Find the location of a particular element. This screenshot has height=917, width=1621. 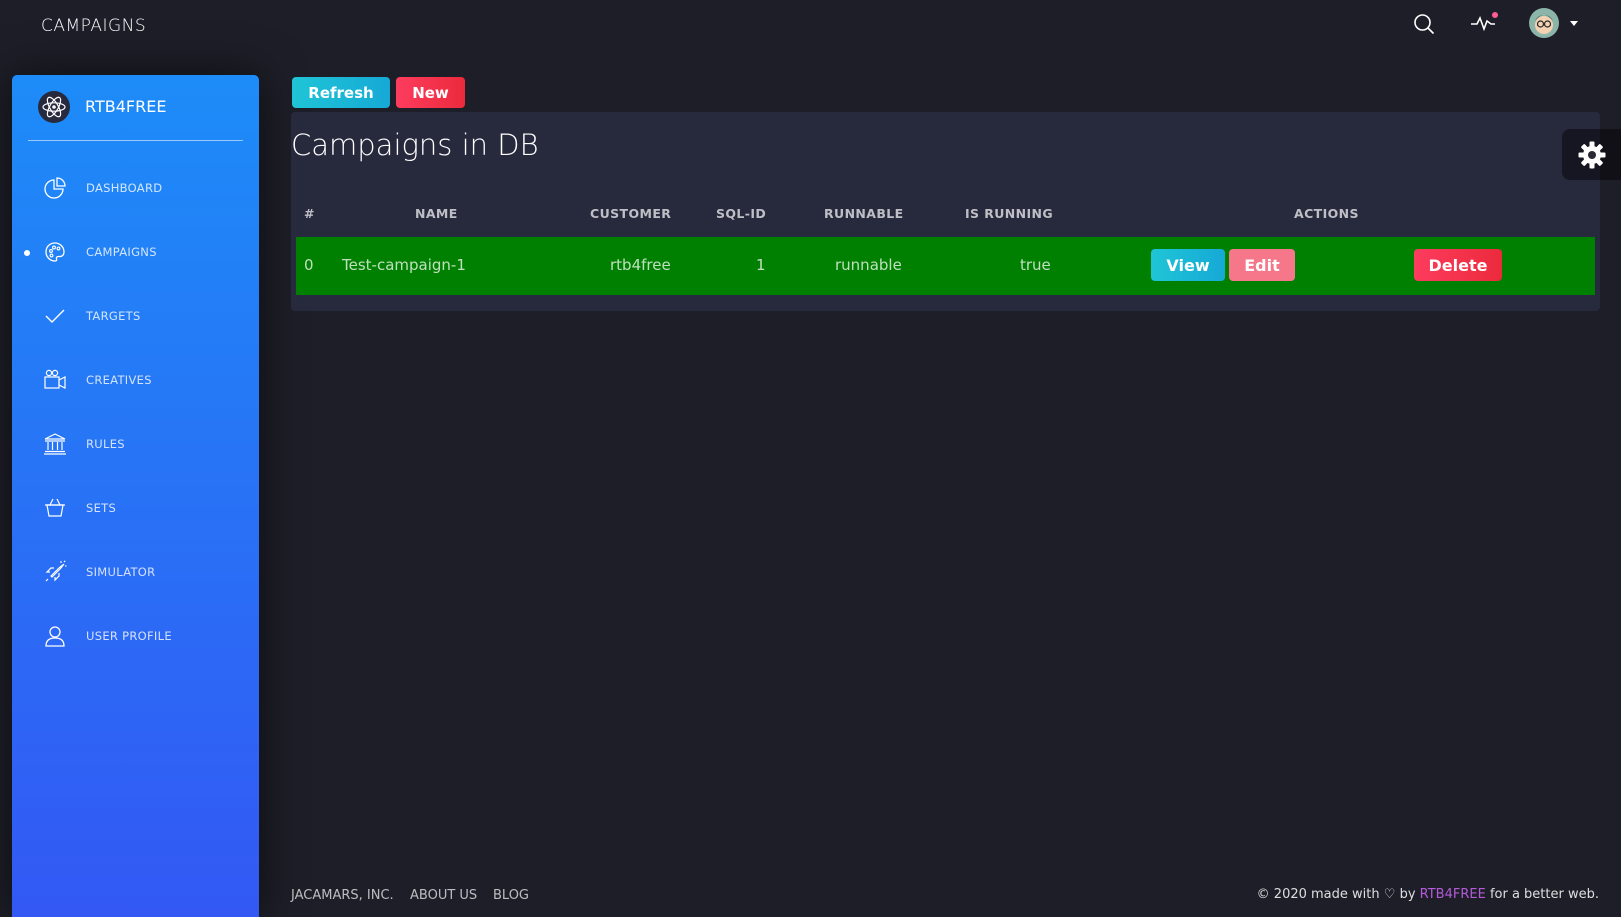

view-button: View is located at coordinates (1188, 265).